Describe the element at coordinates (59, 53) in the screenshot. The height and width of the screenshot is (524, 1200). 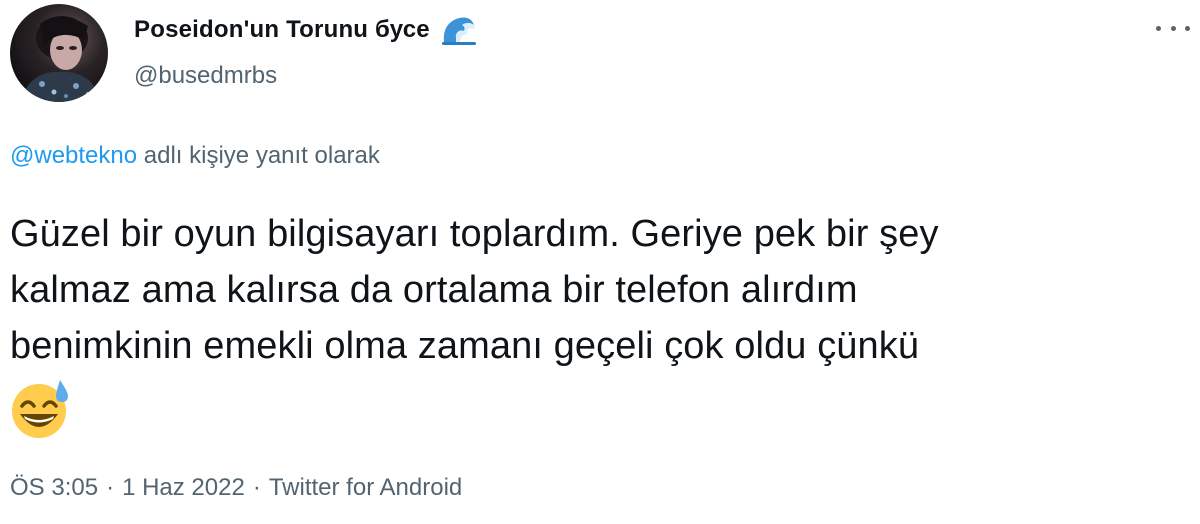
I see `avatar` at that location.